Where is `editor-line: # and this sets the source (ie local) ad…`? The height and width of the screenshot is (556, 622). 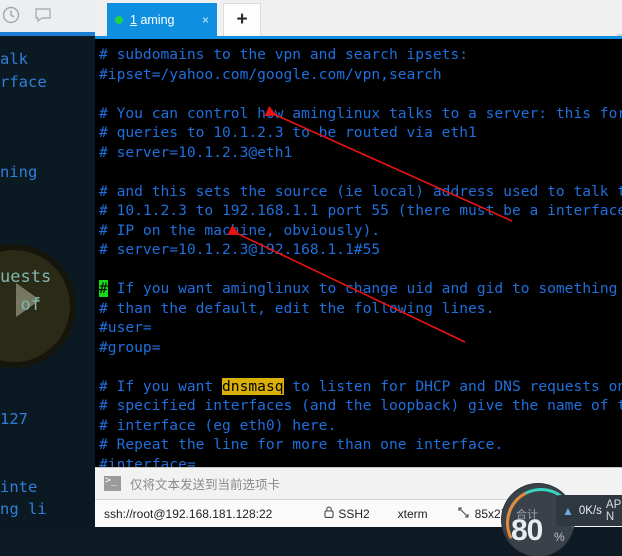 editor-line: # and this sets the source (ie local) ad… is located at coordinates (360, 191).